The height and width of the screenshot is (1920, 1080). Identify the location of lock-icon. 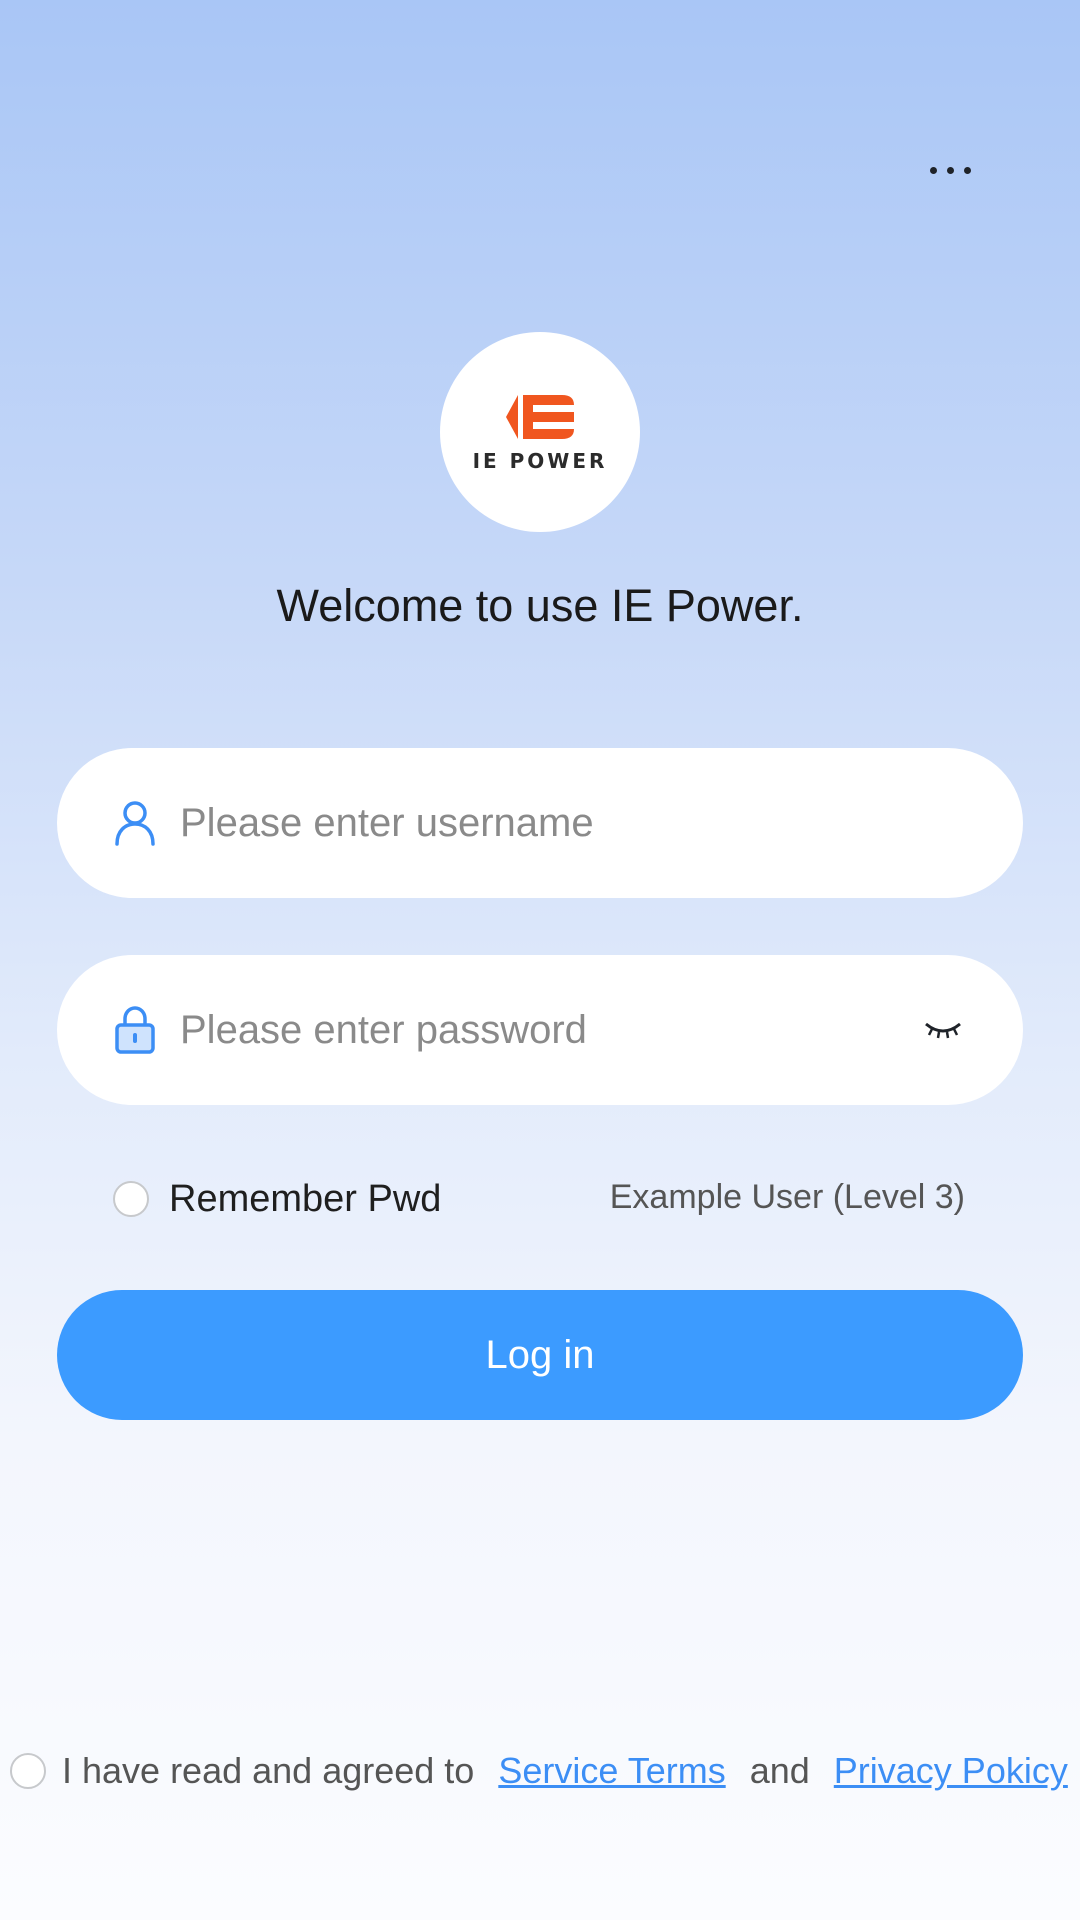
(135, 1030).